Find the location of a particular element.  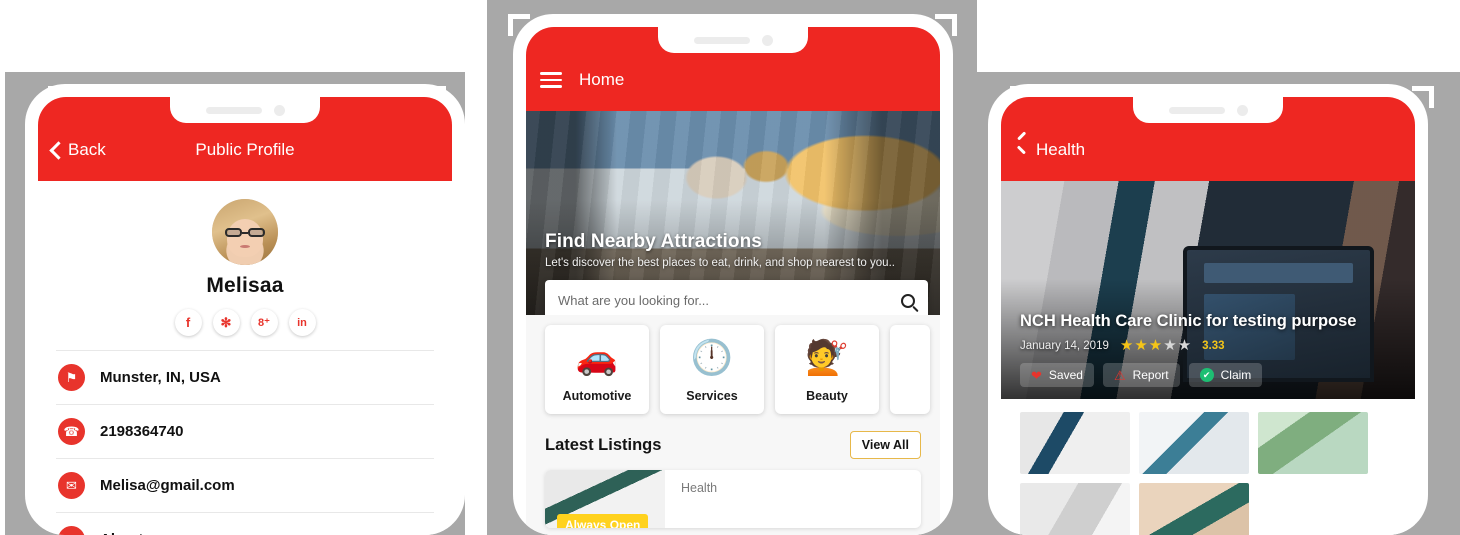

phone-notch-left is located at coordinates (245, 110).